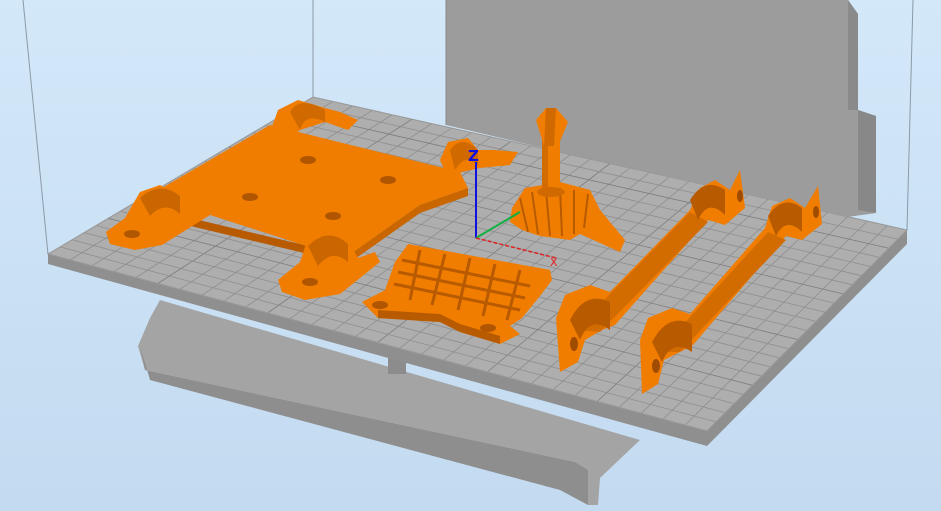 This screenshot has height=511, width=941. I want to click on z-axis-label: Z, so click(473, 156).